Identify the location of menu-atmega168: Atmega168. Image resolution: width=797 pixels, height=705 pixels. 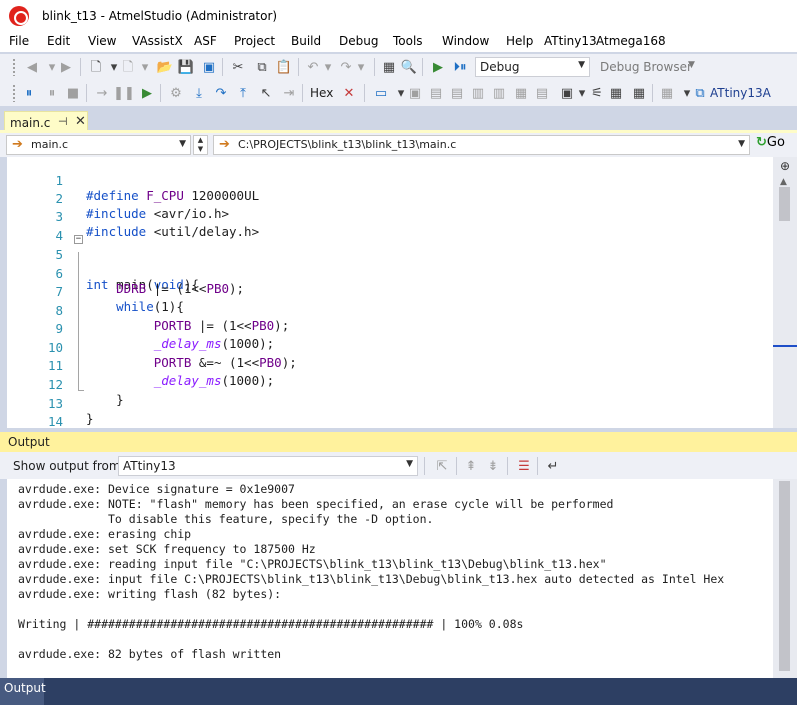
(631, 41).